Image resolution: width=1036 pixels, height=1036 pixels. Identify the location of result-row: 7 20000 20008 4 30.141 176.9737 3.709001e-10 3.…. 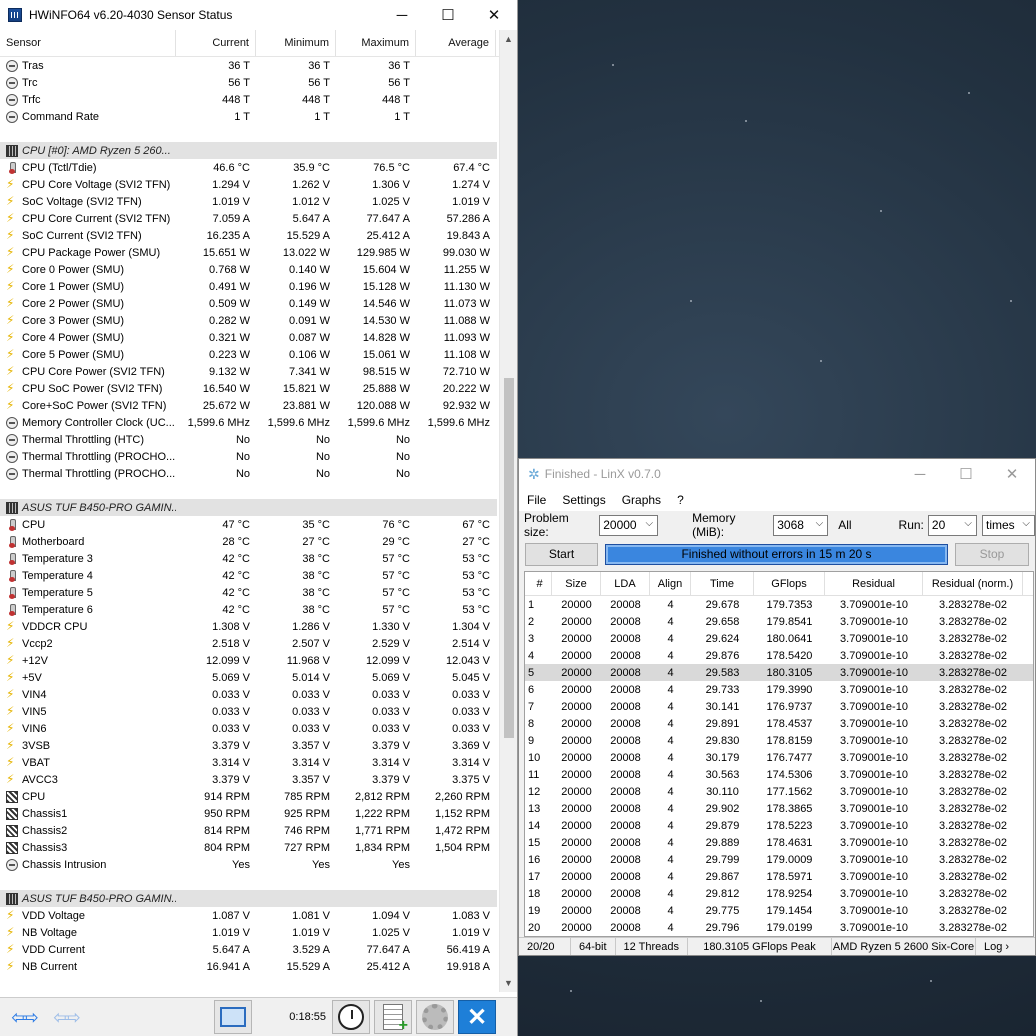
(779, 706).